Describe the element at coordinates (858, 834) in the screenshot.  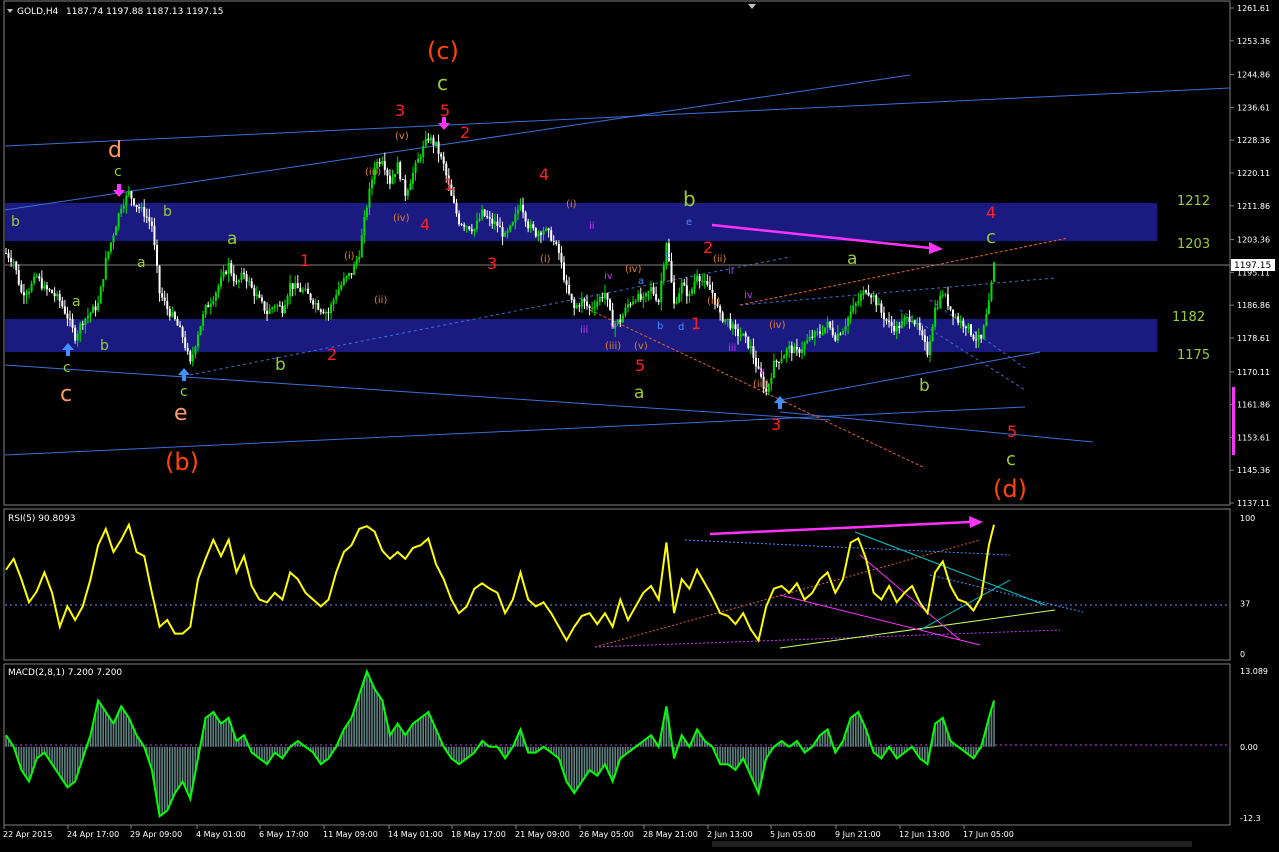
I see `time-tick-label: 9 Jun 21:00` at that location.